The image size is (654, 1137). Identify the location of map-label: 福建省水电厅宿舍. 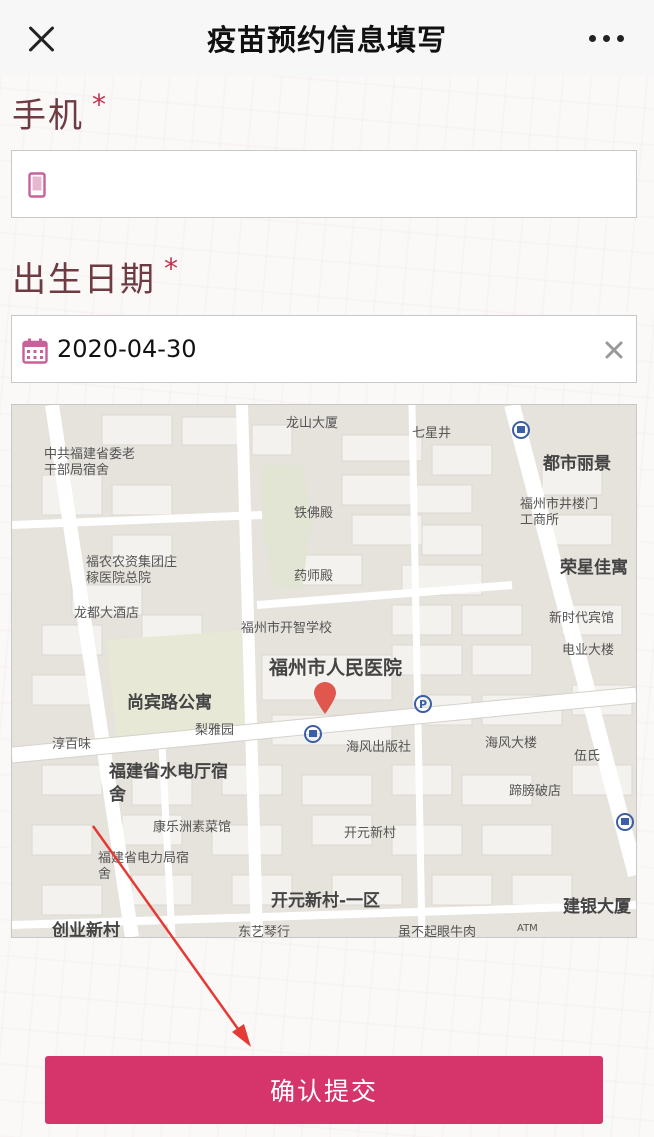
(168, 783).